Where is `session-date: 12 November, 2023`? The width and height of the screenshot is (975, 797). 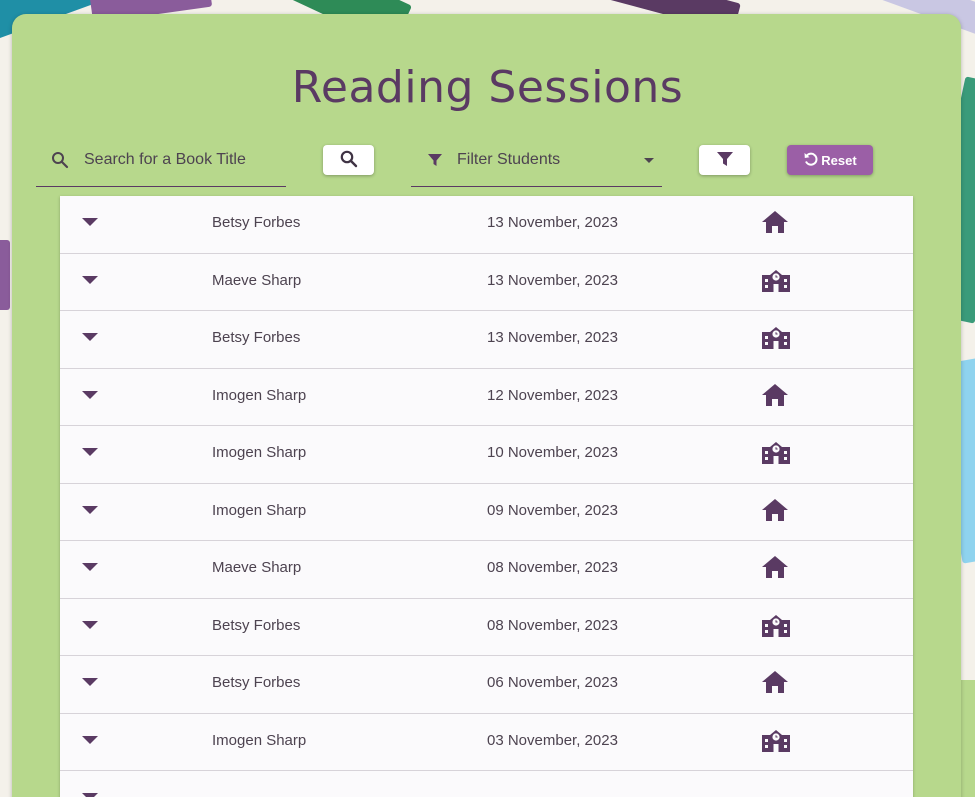
session-date: 12 November, 2023 is located at coordinates (552, 395).